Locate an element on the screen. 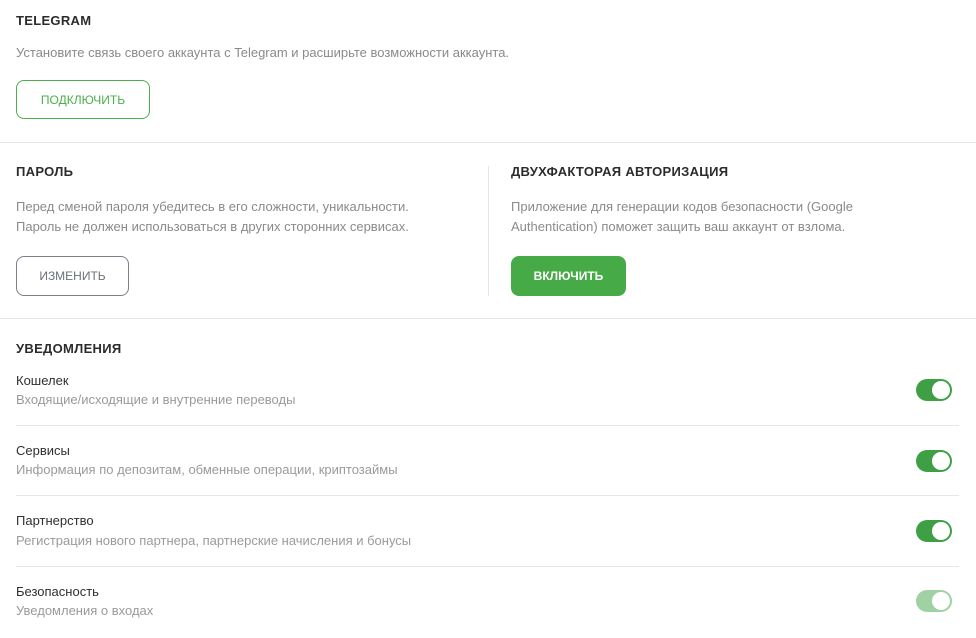  notification-services-title: Сервисы is located at coordinates (43, 450).